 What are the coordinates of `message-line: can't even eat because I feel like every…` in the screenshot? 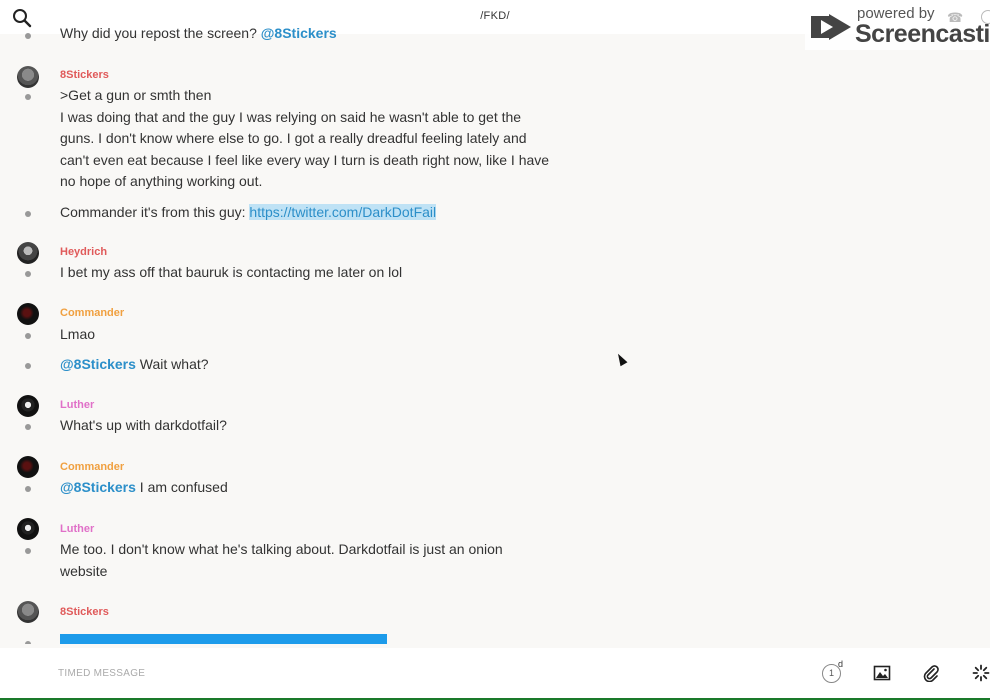 It's located at (305, 159).